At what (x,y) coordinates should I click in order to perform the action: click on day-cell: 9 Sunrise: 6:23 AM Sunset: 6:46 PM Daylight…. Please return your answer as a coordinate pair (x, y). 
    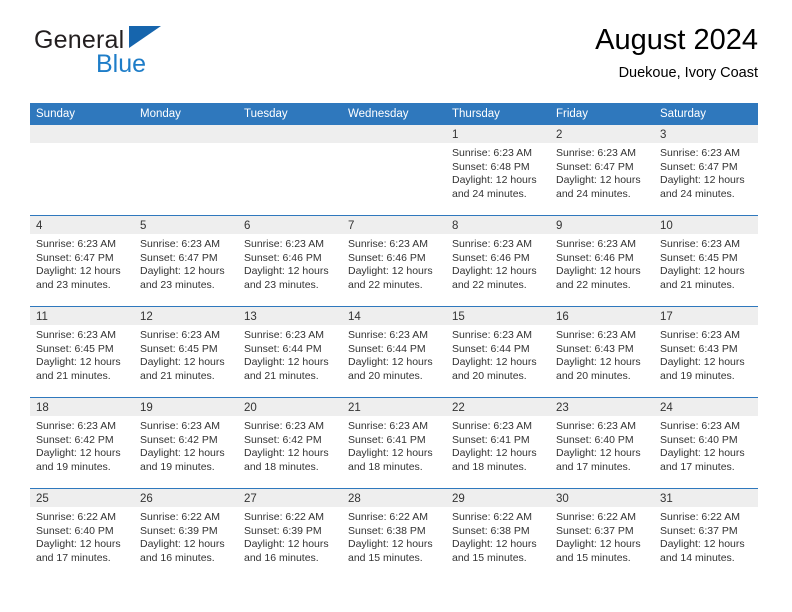
    Looking at the image, I should click on (602, 261).